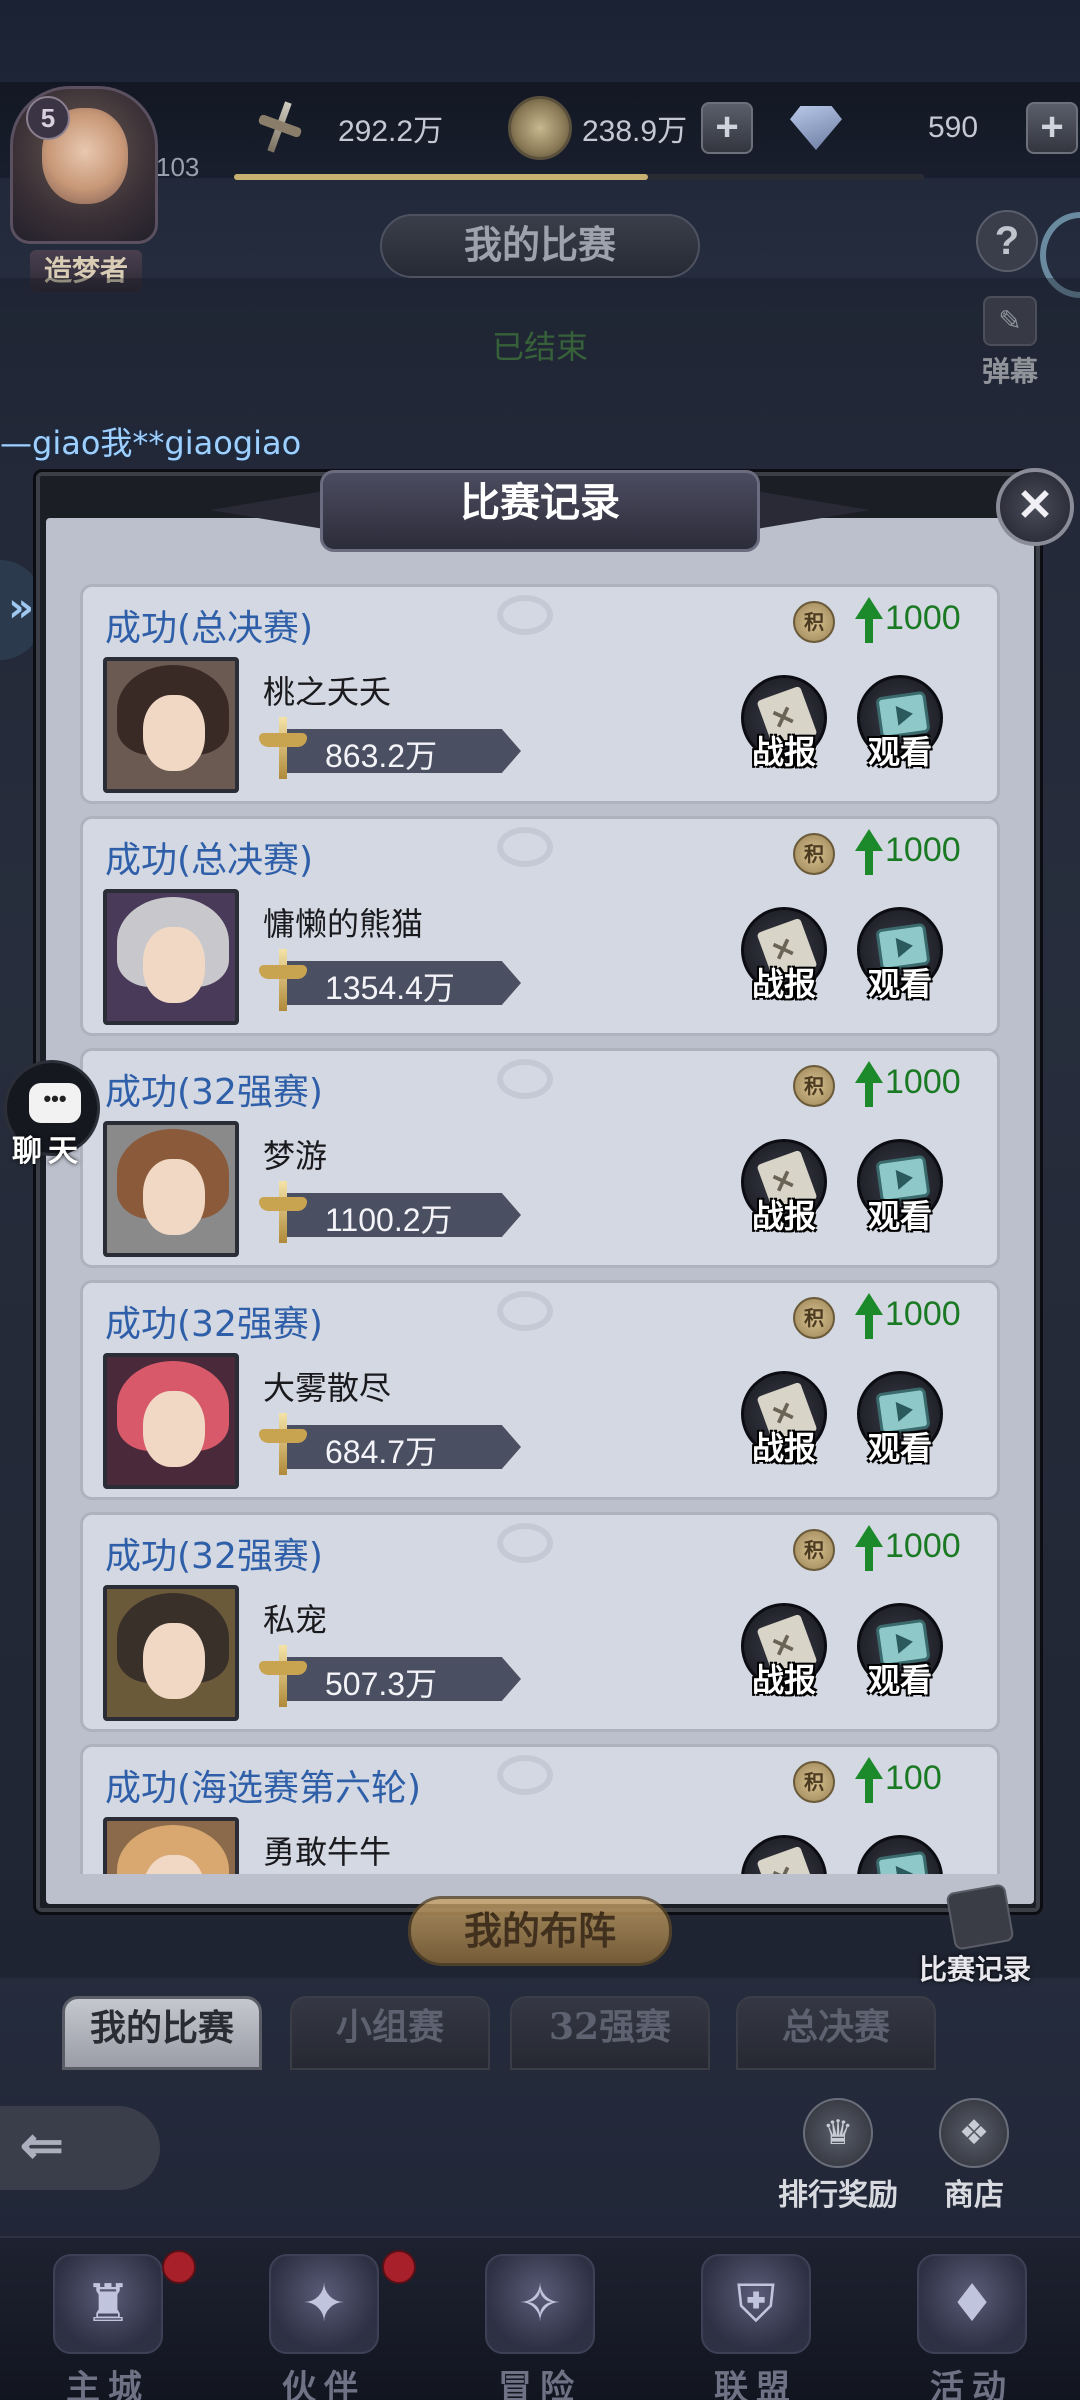  I want to click on exp-progress-bar, so click(579, 177).